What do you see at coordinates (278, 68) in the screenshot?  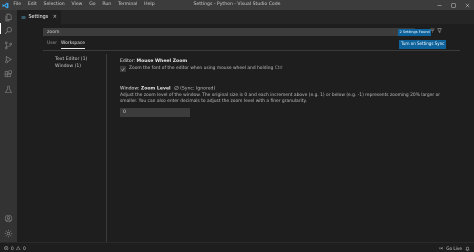 I see `key-hint: Ctrl` at bounding box center [278, 68].